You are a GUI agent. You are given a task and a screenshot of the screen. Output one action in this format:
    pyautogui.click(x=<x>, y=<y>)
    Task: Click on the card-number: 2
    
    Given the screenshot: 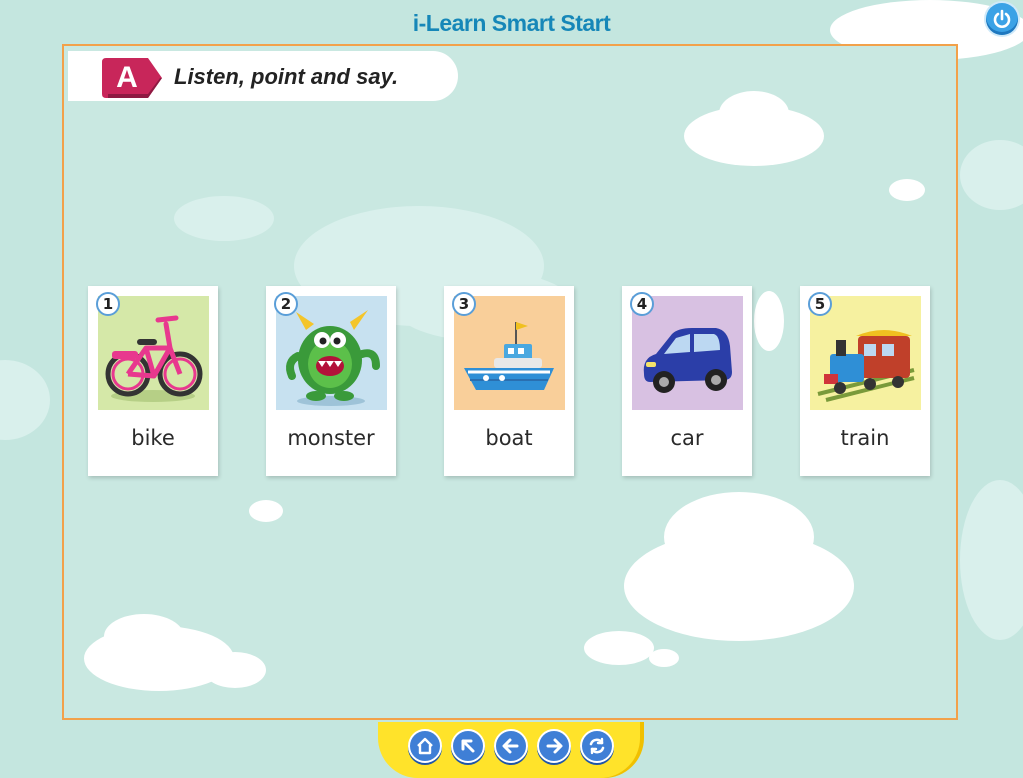 What is the action you would take?
    pyautogui.click(x=286, y=304)
    